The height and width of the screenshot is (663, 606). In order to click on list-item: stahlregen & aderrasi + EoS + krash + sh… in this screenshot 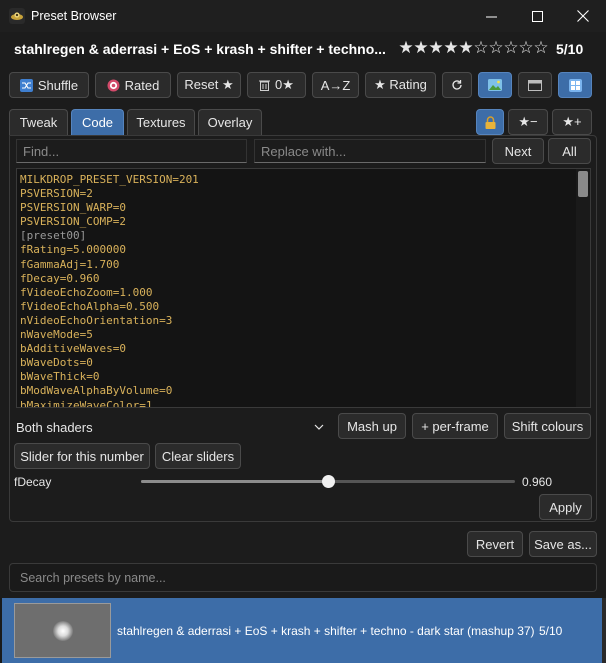, I will do `click(302, 630)`.